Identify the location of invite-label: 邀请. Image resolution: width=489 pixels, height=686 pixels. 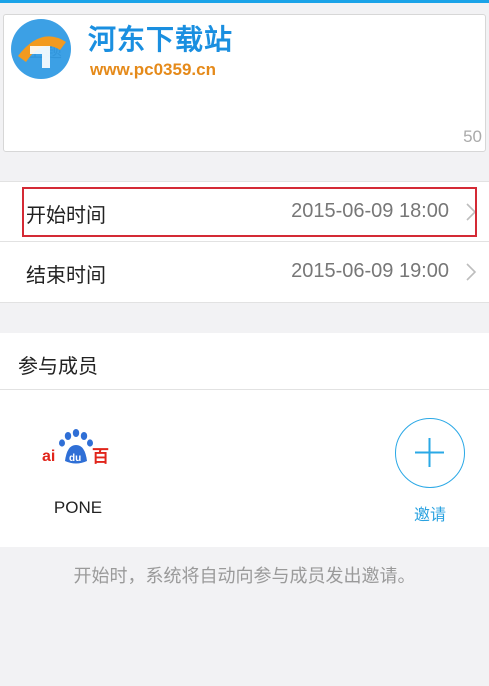
(429, 514).